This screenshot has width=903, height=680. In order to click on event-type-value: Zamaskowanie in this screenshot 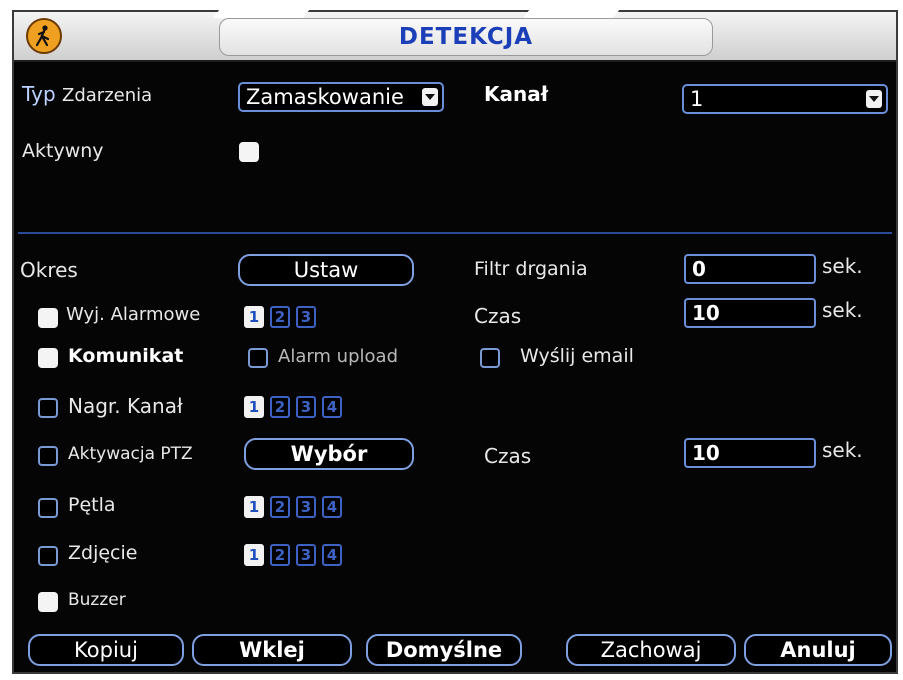, I will do `click(325, 97)`.